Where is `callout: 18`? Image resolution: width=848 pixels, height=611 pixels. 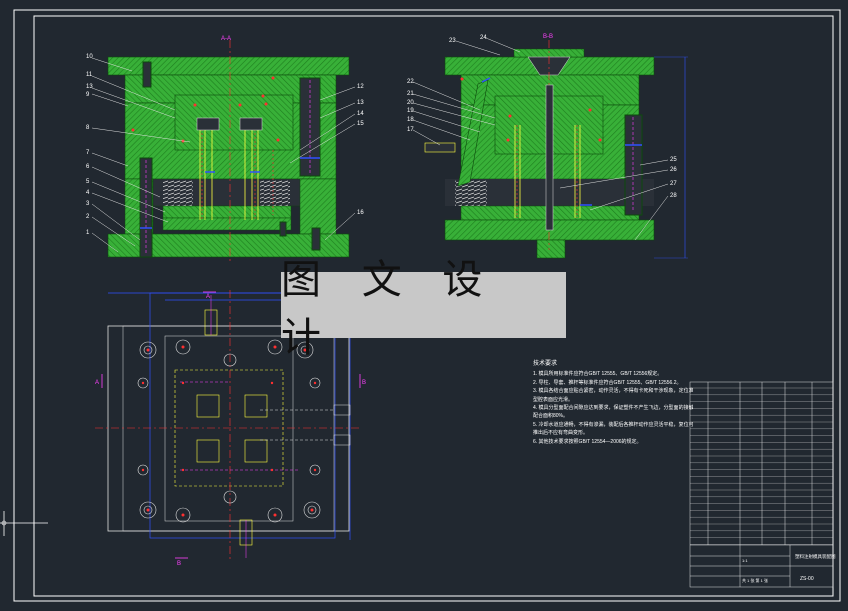
callout: 18 is located at coordinates (410, 120).